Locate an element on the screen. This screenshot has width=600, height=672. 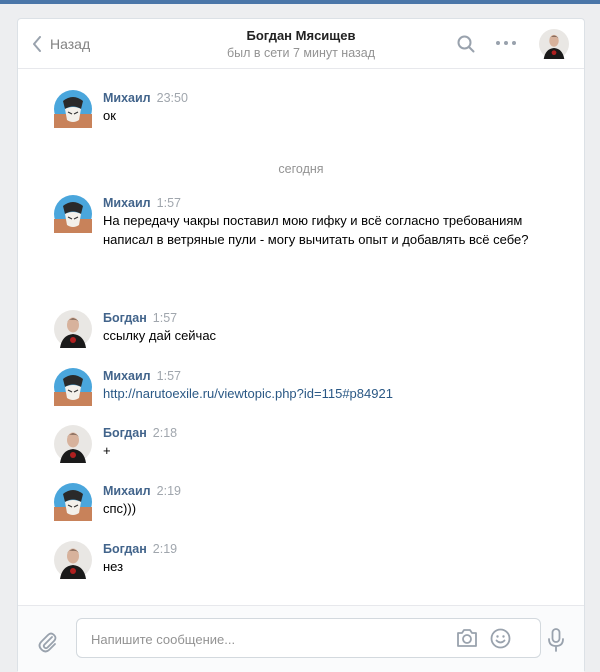
message-text: ссылку дай сейчас is located at coordinates (160, 335).